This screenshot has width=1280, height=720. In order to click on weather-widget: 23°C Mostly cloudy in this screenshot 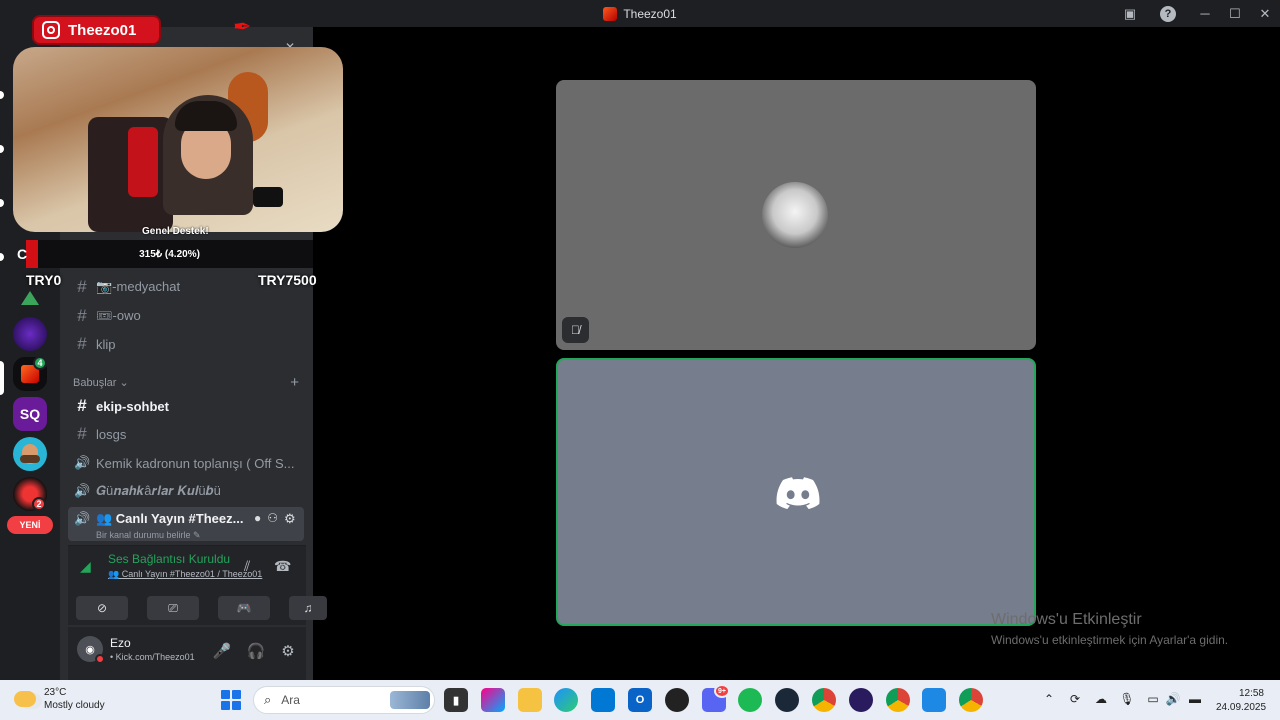, I will do `click(59, 699)`.